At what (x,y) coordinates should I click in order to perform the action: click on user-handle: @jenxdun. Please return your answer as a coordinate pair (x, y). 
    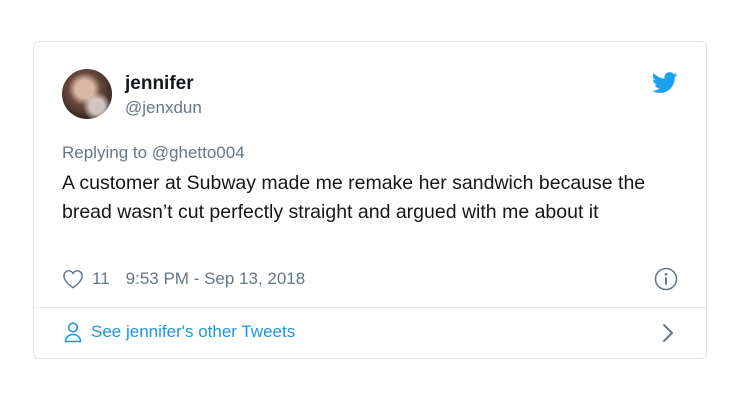
    Looking at the image, I should click on (163, 108).